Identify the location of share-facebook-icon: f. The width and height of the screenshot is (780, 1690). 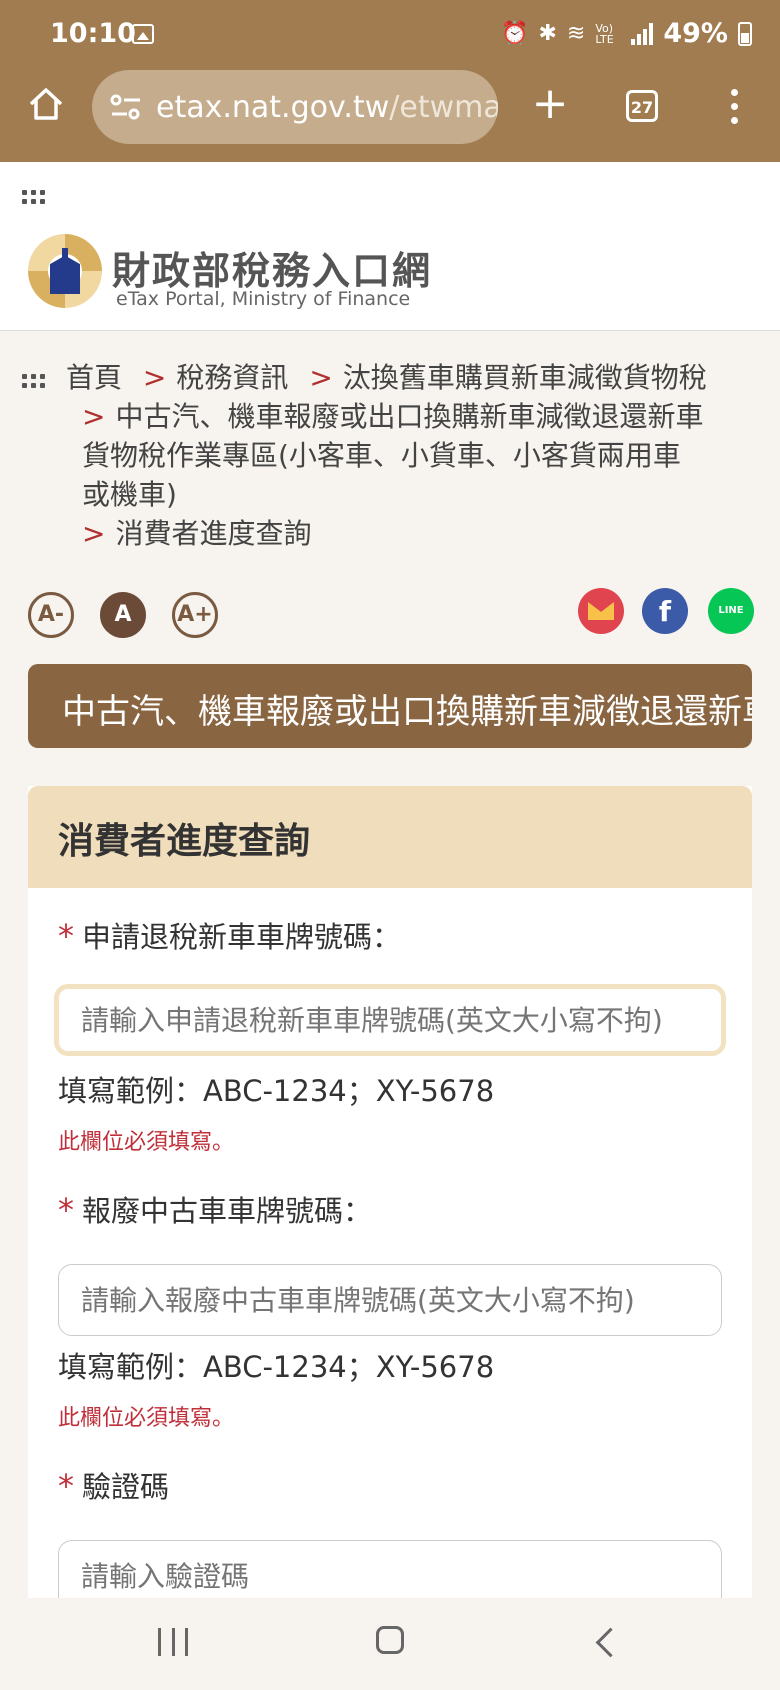
(665, 611).